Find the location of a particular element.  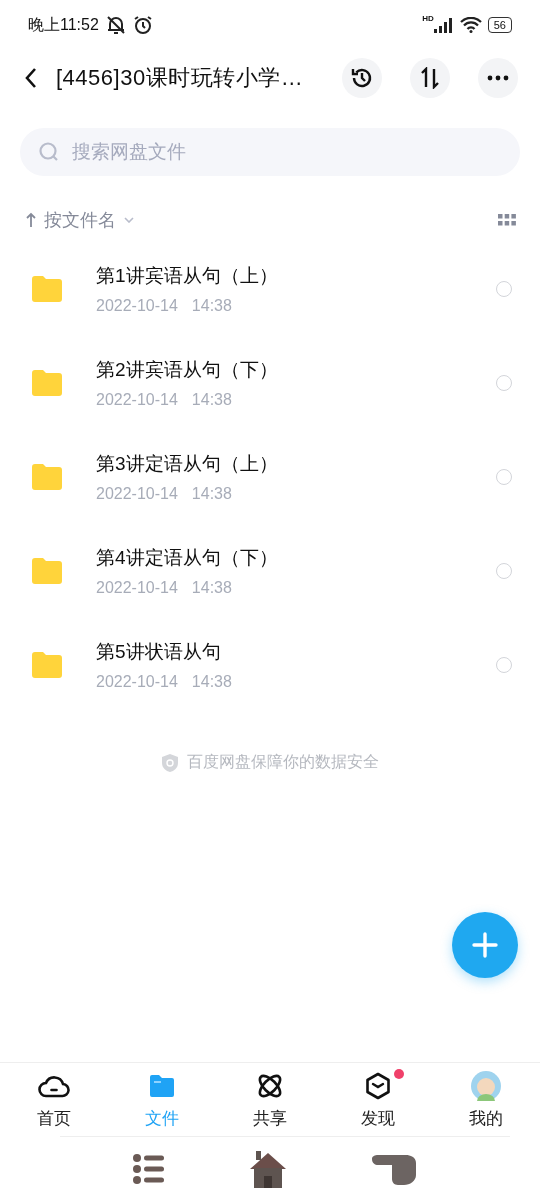

search-field: 搜索网盘文件 is located at coordinates (270, 152).